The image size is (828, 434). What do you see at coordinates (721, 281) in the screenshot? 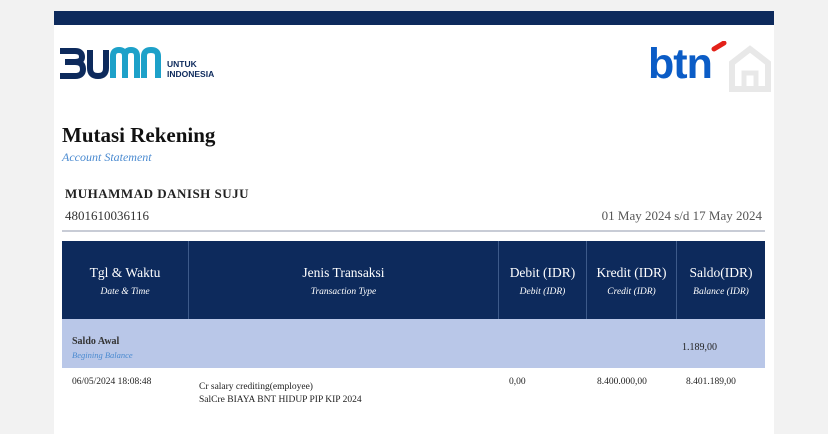
I see `column-header-balance: Saldo(IDR) Balance (IDR)` at bounding box center [721, 281].